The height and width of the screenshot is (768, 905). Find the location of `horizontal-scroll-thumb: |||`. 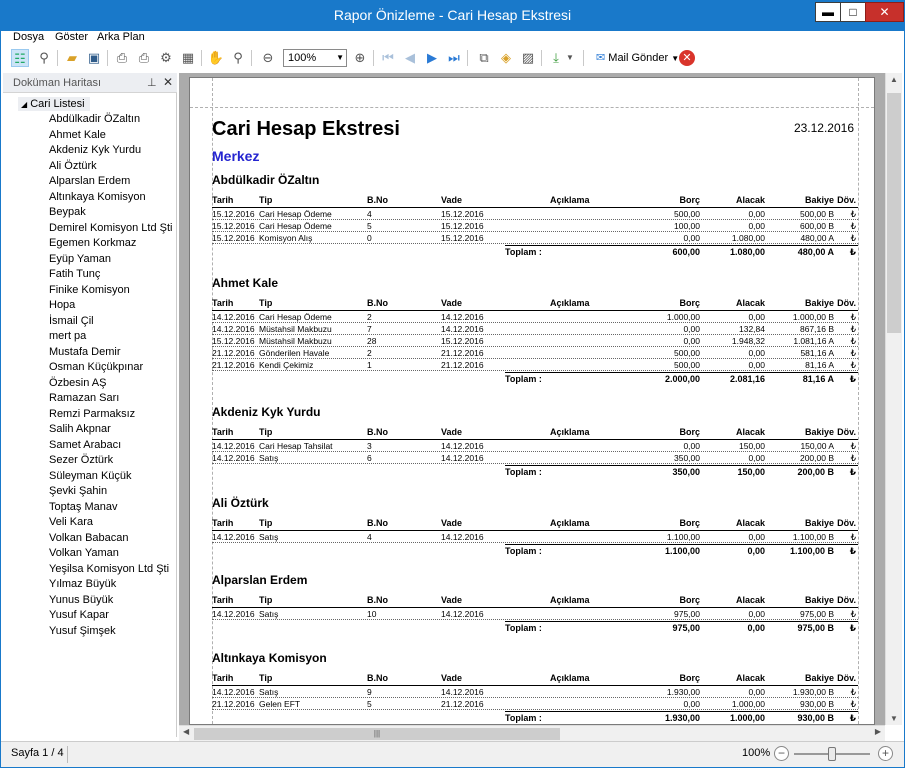

horizontal-scroll-thumb: ||| is located at coordinates (377, 734).